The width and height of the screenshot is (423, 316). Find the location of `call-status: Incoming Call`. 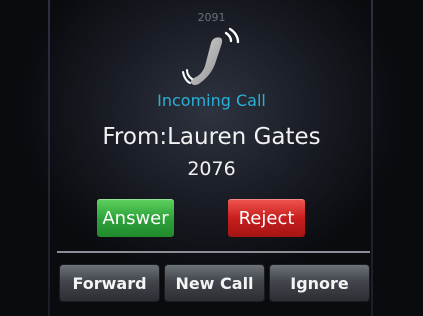

call-status: Incoming Call is located at coordinates (211, 100).